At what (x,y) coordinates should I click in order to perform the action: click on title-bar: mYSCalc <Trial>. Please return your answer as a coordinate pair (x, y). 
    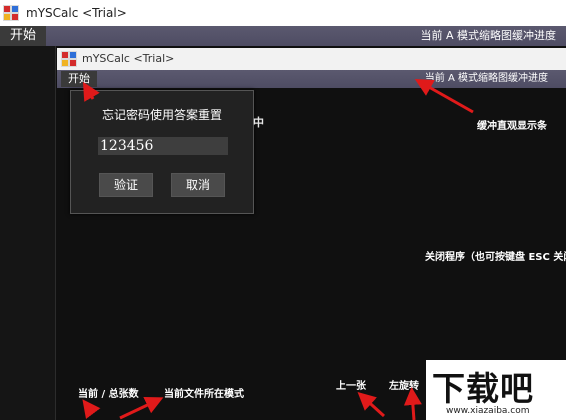
    Looking at the image, I should click on (283, 13).